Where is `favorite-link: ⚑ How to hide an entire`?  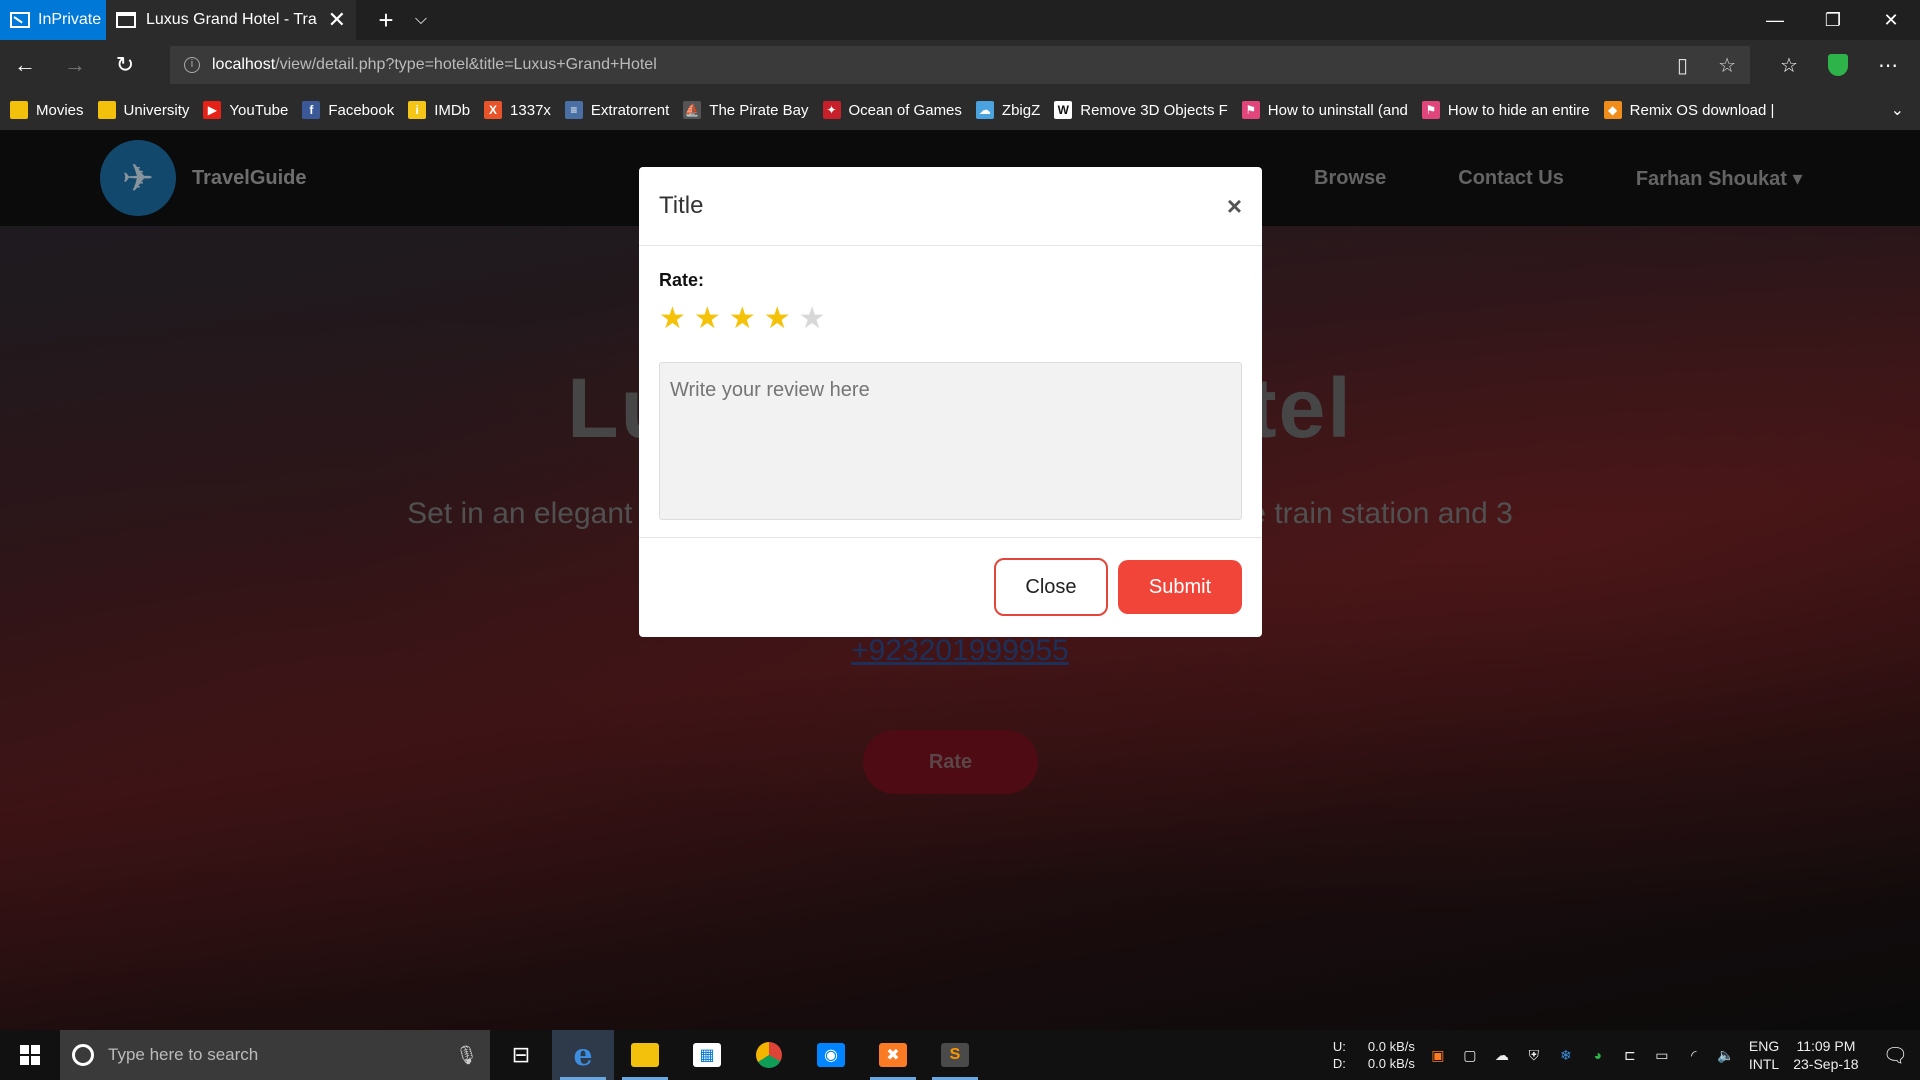
favorite-link: ⚑ How to hide an entire is located at coordinates (1505, 110).